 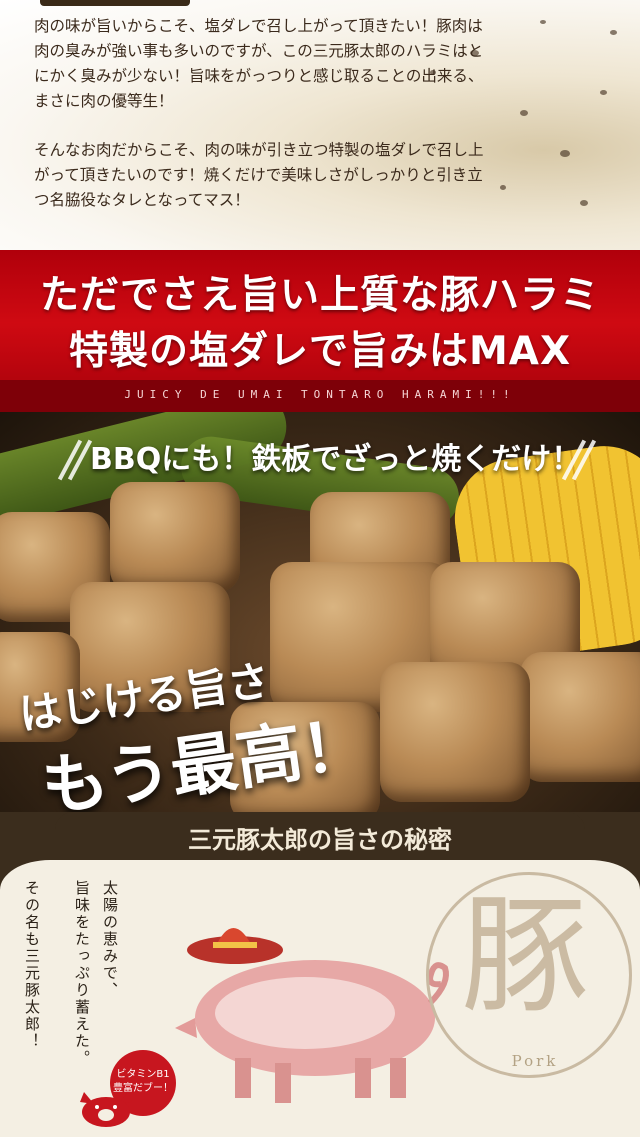 I want to click on pork-label: Pork, so click(x=535, y=1061).